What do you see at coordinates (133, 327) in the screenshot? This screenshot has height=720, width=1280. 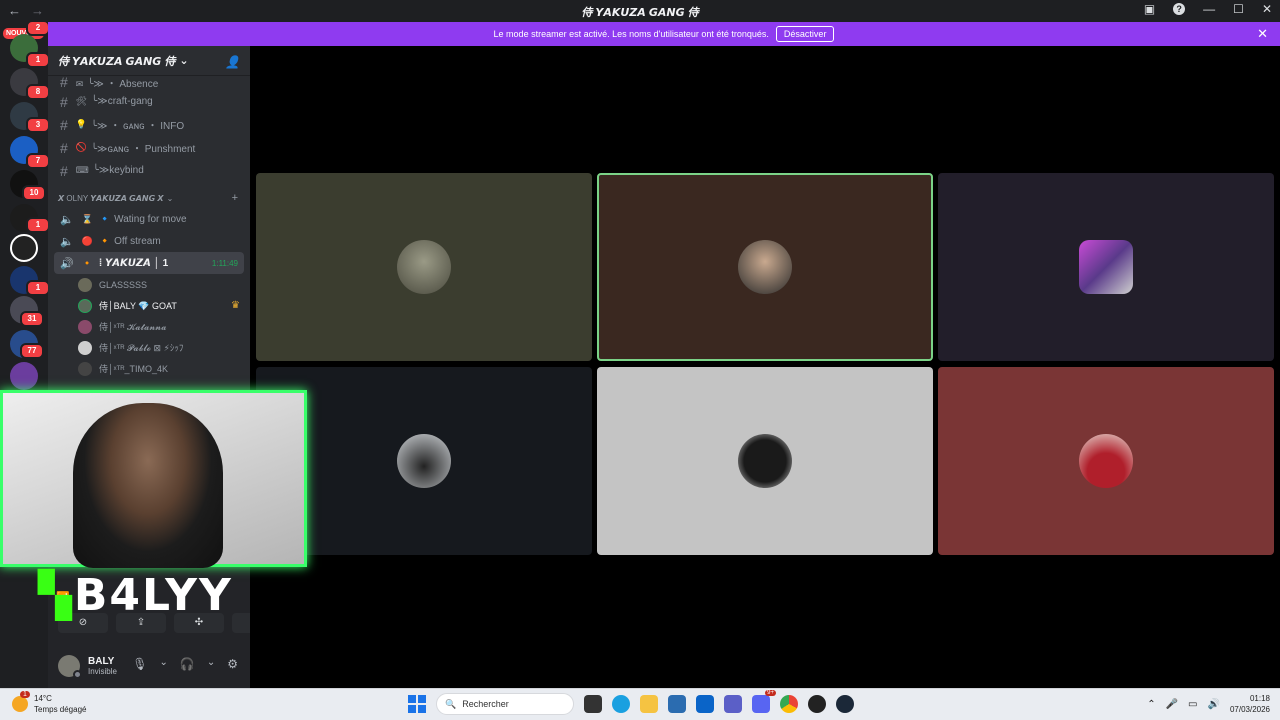 I see `member-name: 侍│ˣᵀᴿ 𝓚𝓪𝓽𝓪𝓷𝓷𝓪` at bounding box center [133, 327].